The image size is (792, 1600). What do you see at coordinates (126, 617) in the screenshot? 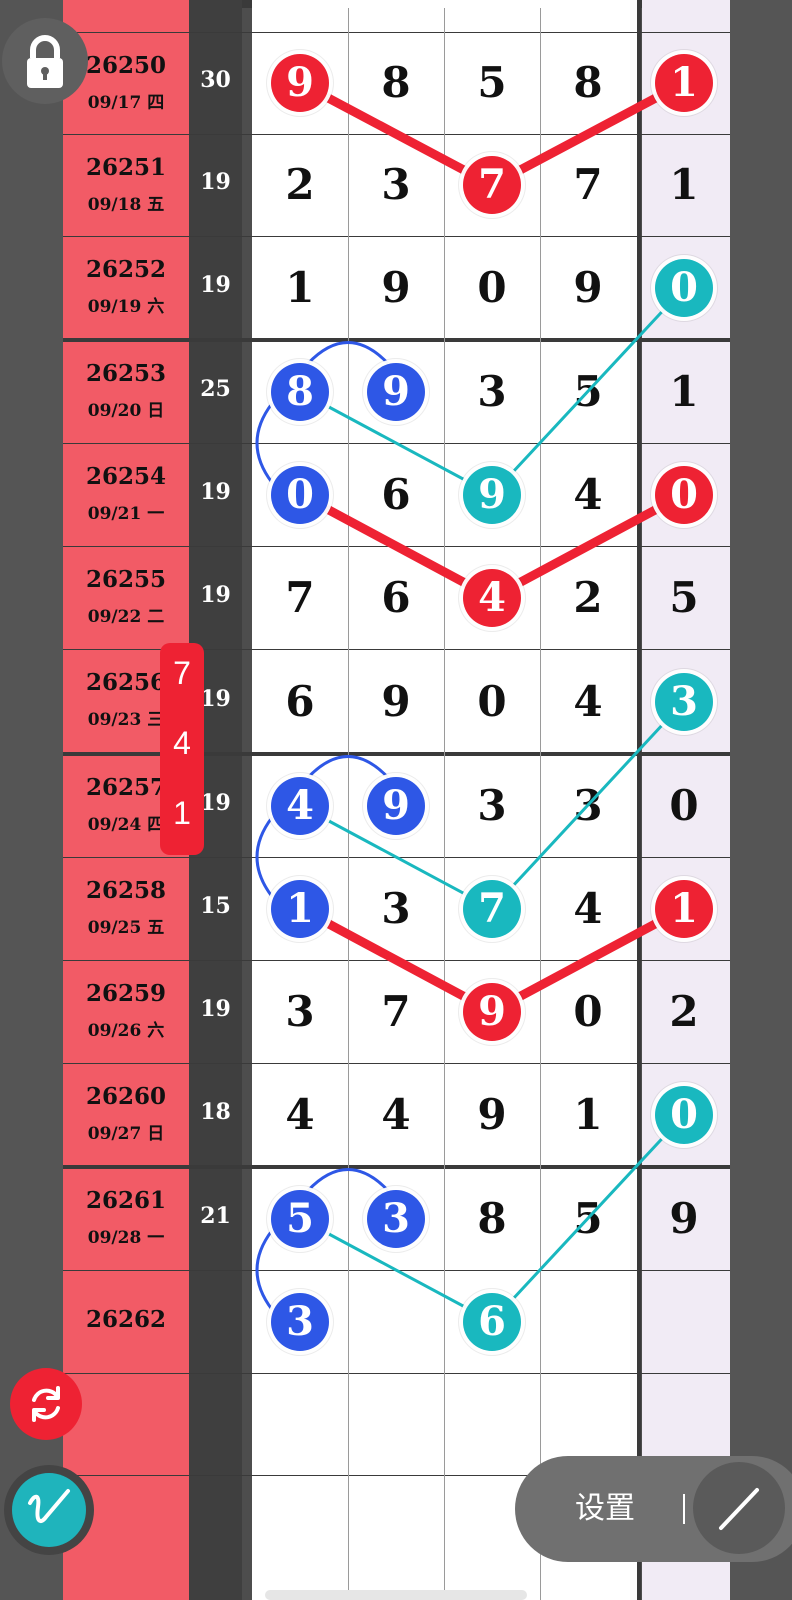
I see `issue-date: 09/22 二` at bounding box center [126, 617].